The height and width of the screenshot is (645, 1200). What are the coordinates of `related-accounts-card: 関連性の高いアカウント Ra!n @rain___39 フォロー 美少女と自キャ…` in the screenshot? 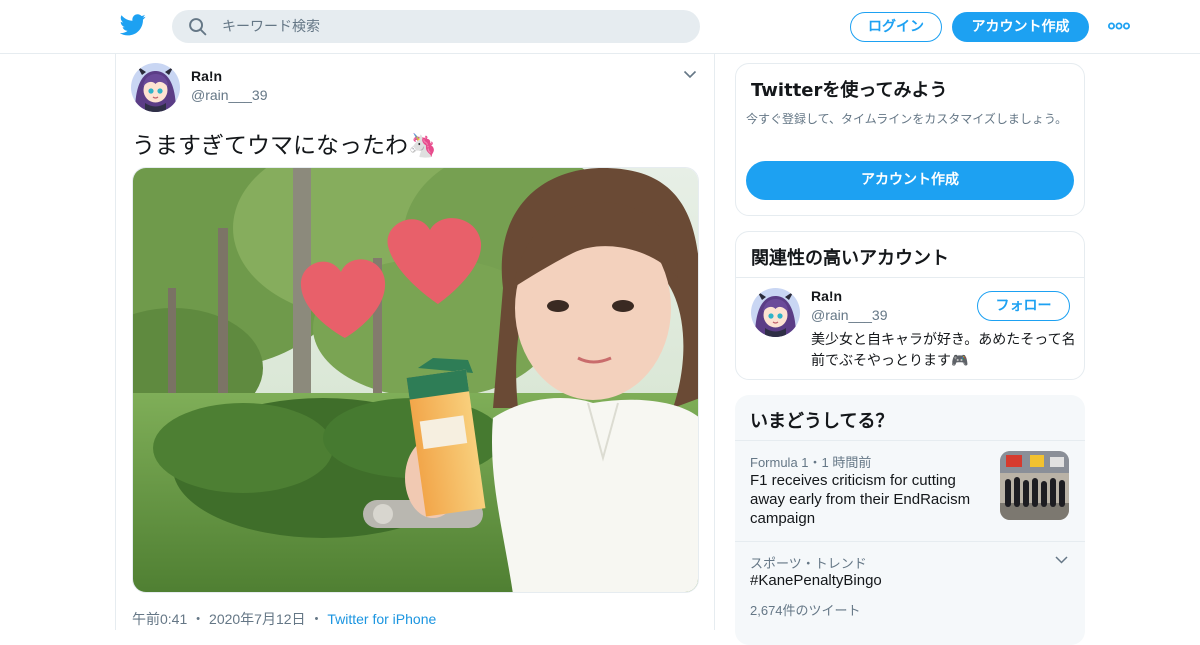 It's located at (910, 305).